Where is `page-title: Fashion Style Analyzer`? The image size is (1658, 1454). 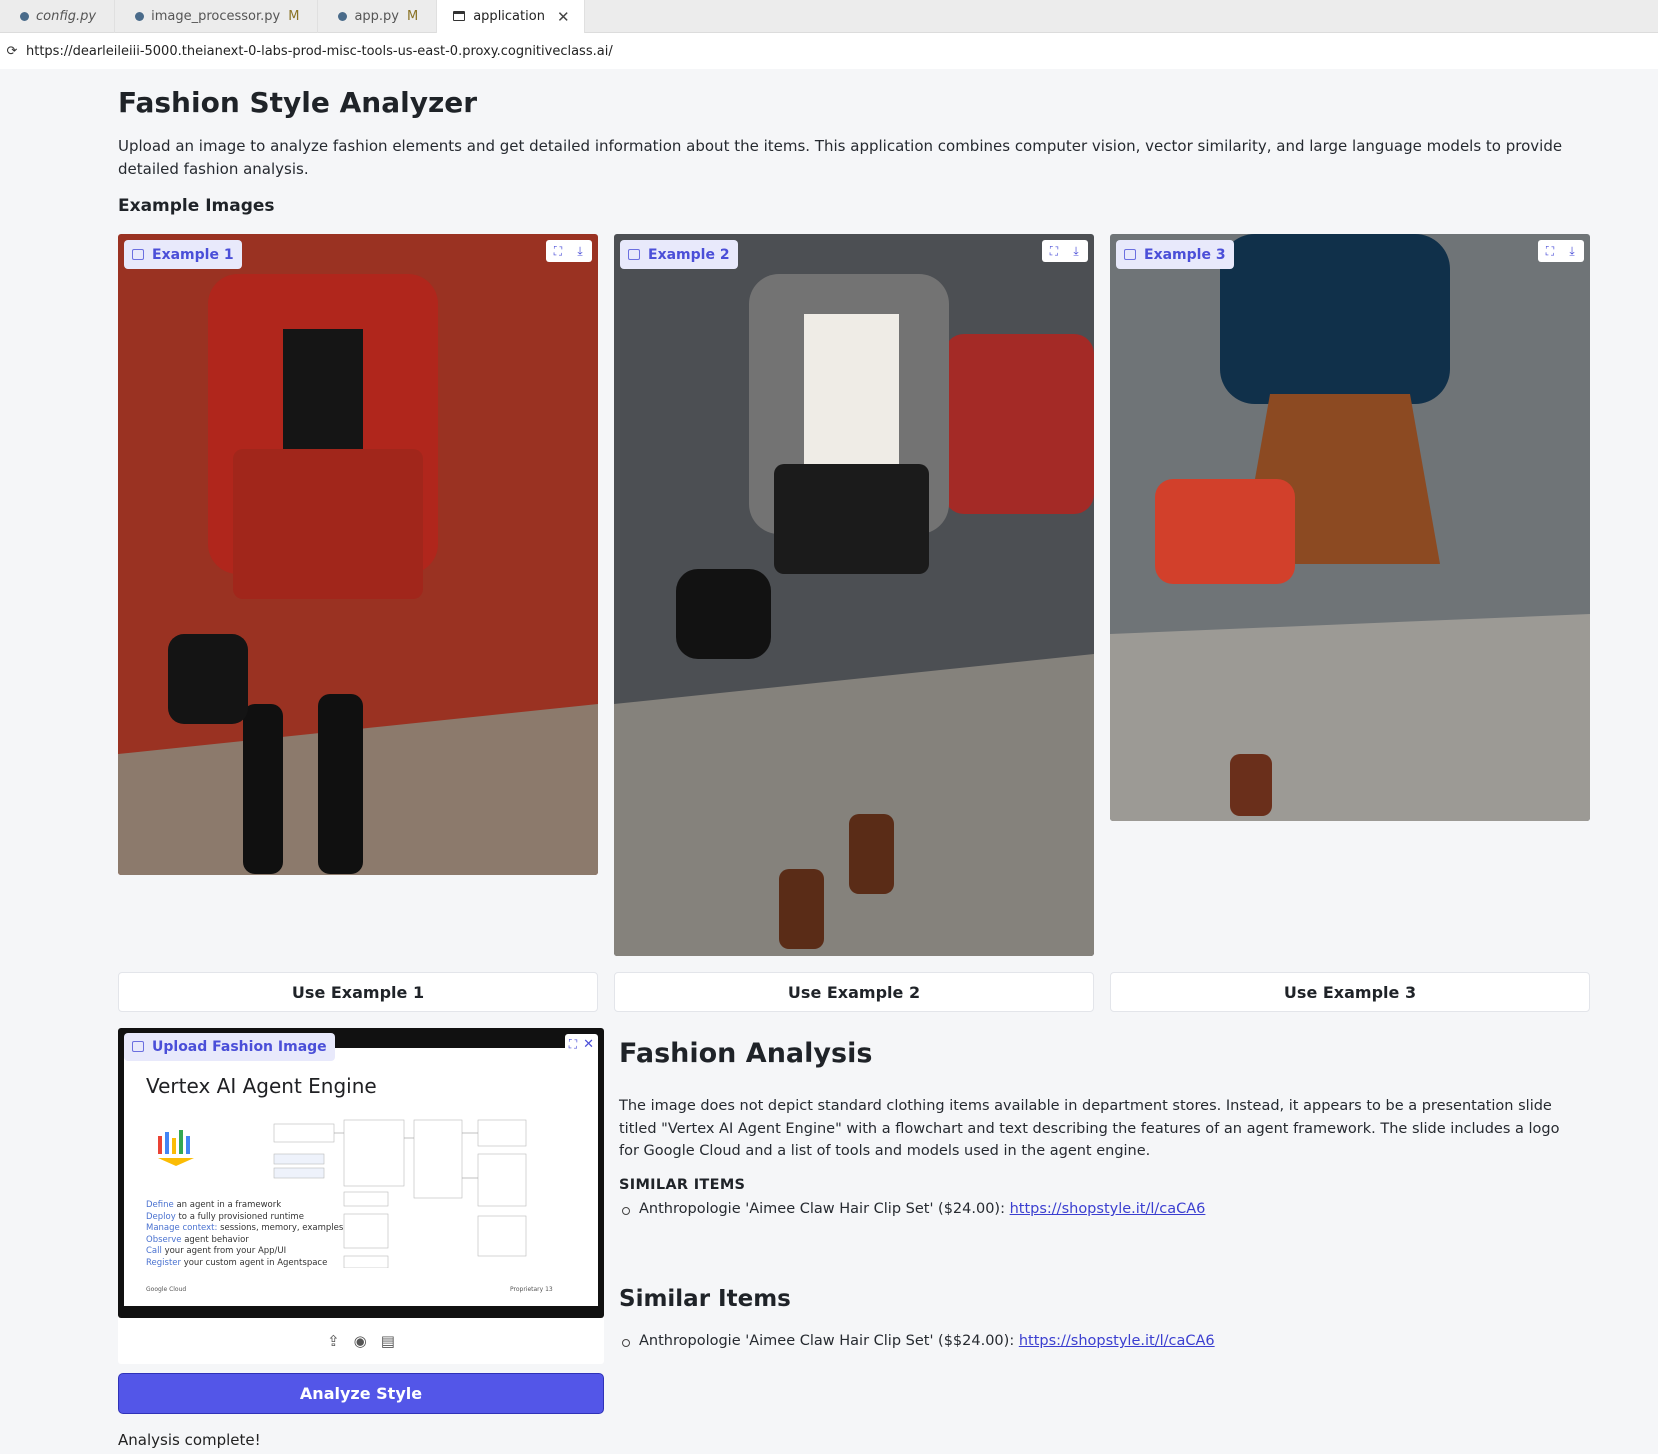 page-title: Fashion Style Analyzer is located at coordinates (298, 102).